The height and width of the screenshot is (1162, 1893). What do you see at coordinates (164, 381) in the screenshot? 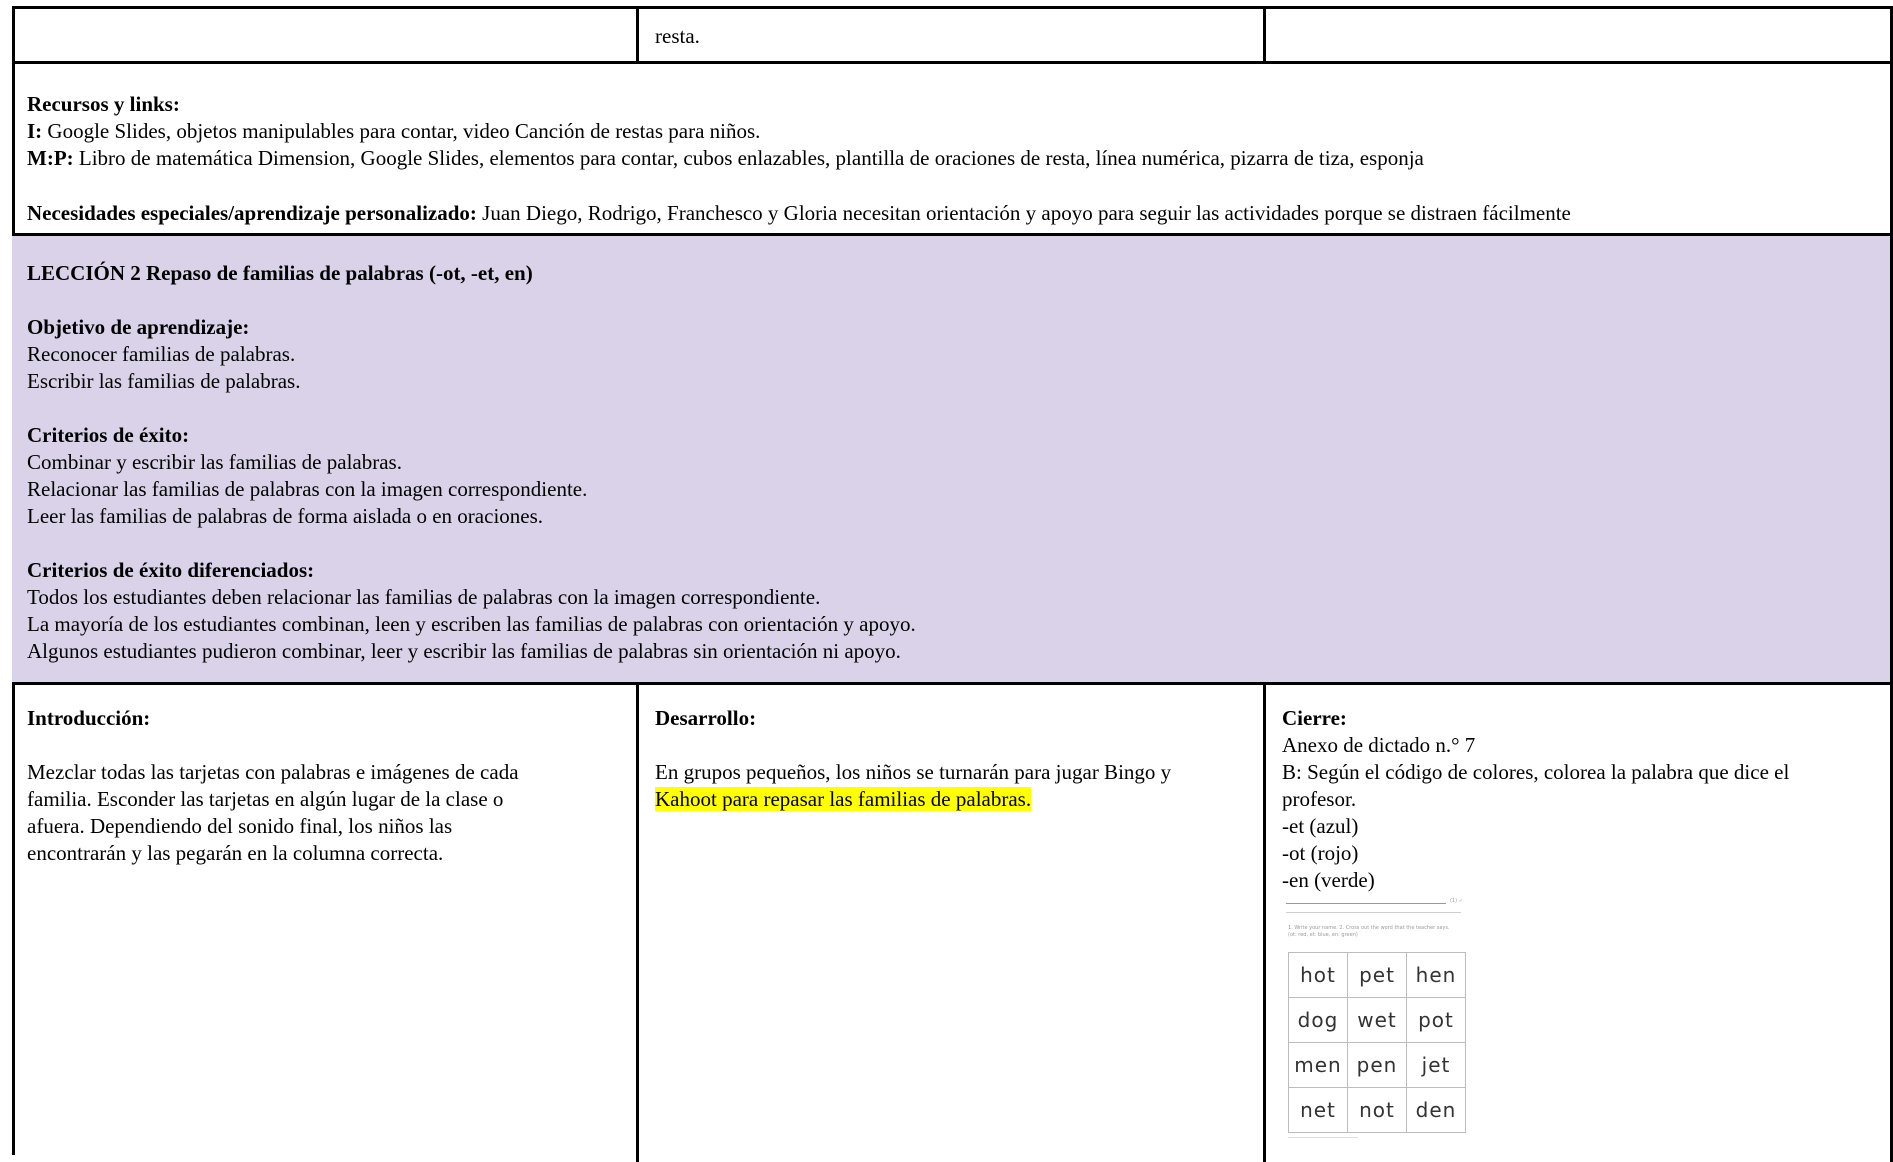
I see `objective-item: Escribir las familias de palabras.` at bounding box center [164, 381].